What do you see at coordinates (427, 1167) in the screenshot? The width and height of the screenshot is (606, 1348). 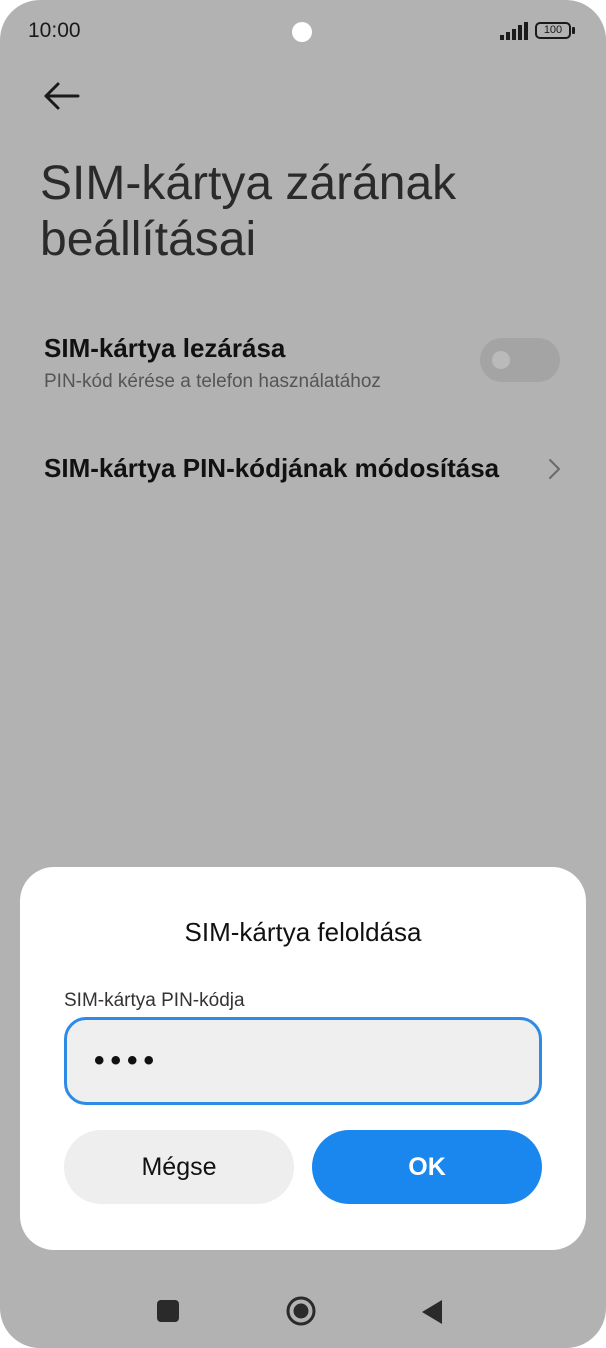 I see `ok-button: OK` at bounding box center [427, 1167].